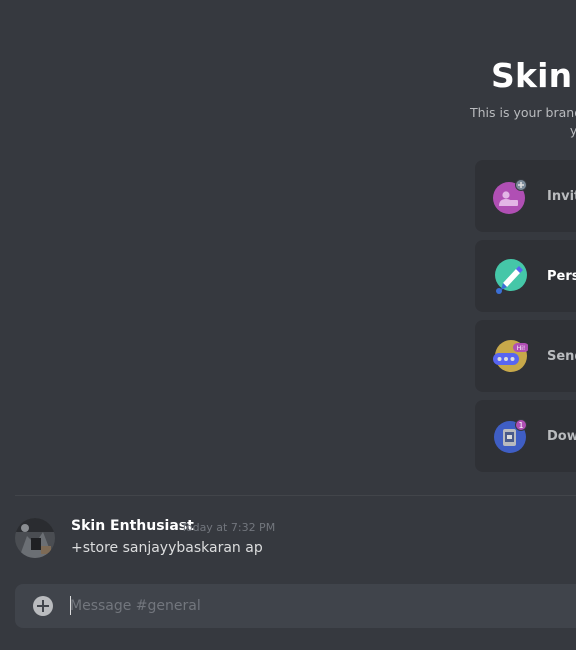 Image resolution: width=576 pixels, height=650 pixels. Describe the element at coordinates (510, 436) in the screenshot. I see `download-app-icon: 1` at that location.